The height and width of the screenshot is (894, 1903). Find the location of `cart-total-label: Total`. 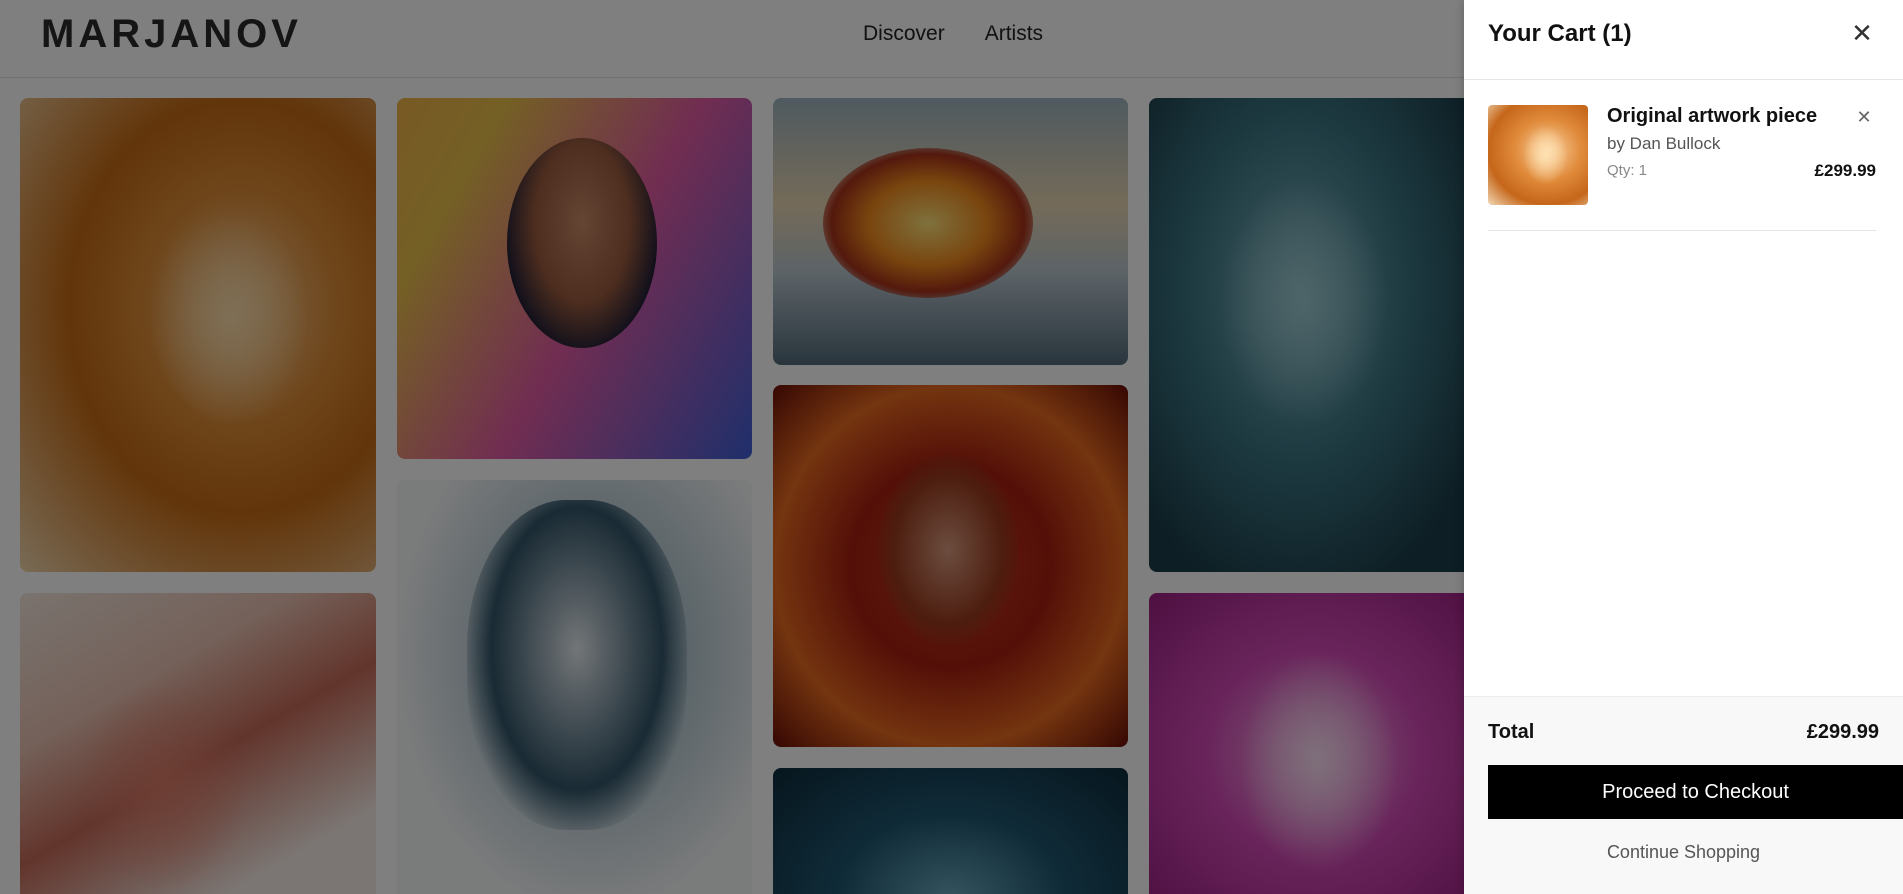

cart-total-label: Total is located at coordinates (1511, 732).